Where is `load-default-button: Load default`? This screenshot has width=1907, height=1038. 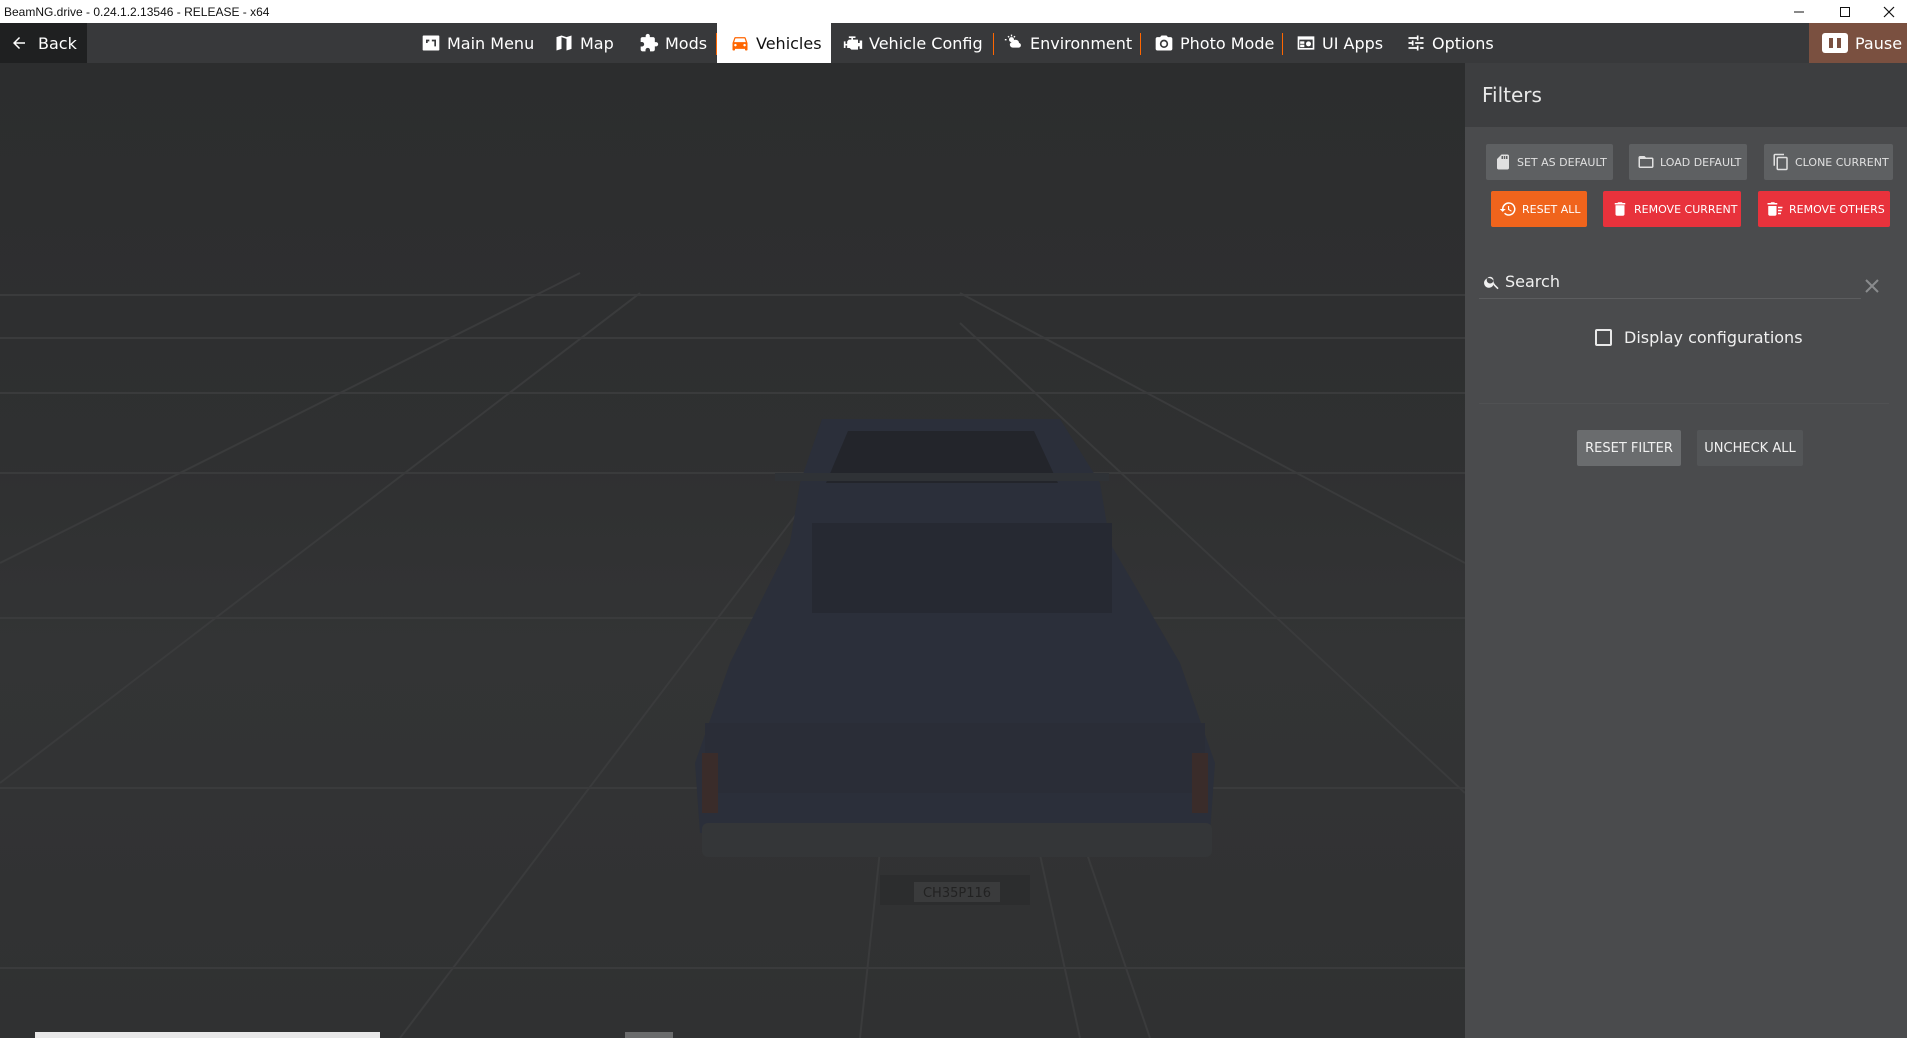
load-default-button: Load default is located at coordinates (1688, 162).